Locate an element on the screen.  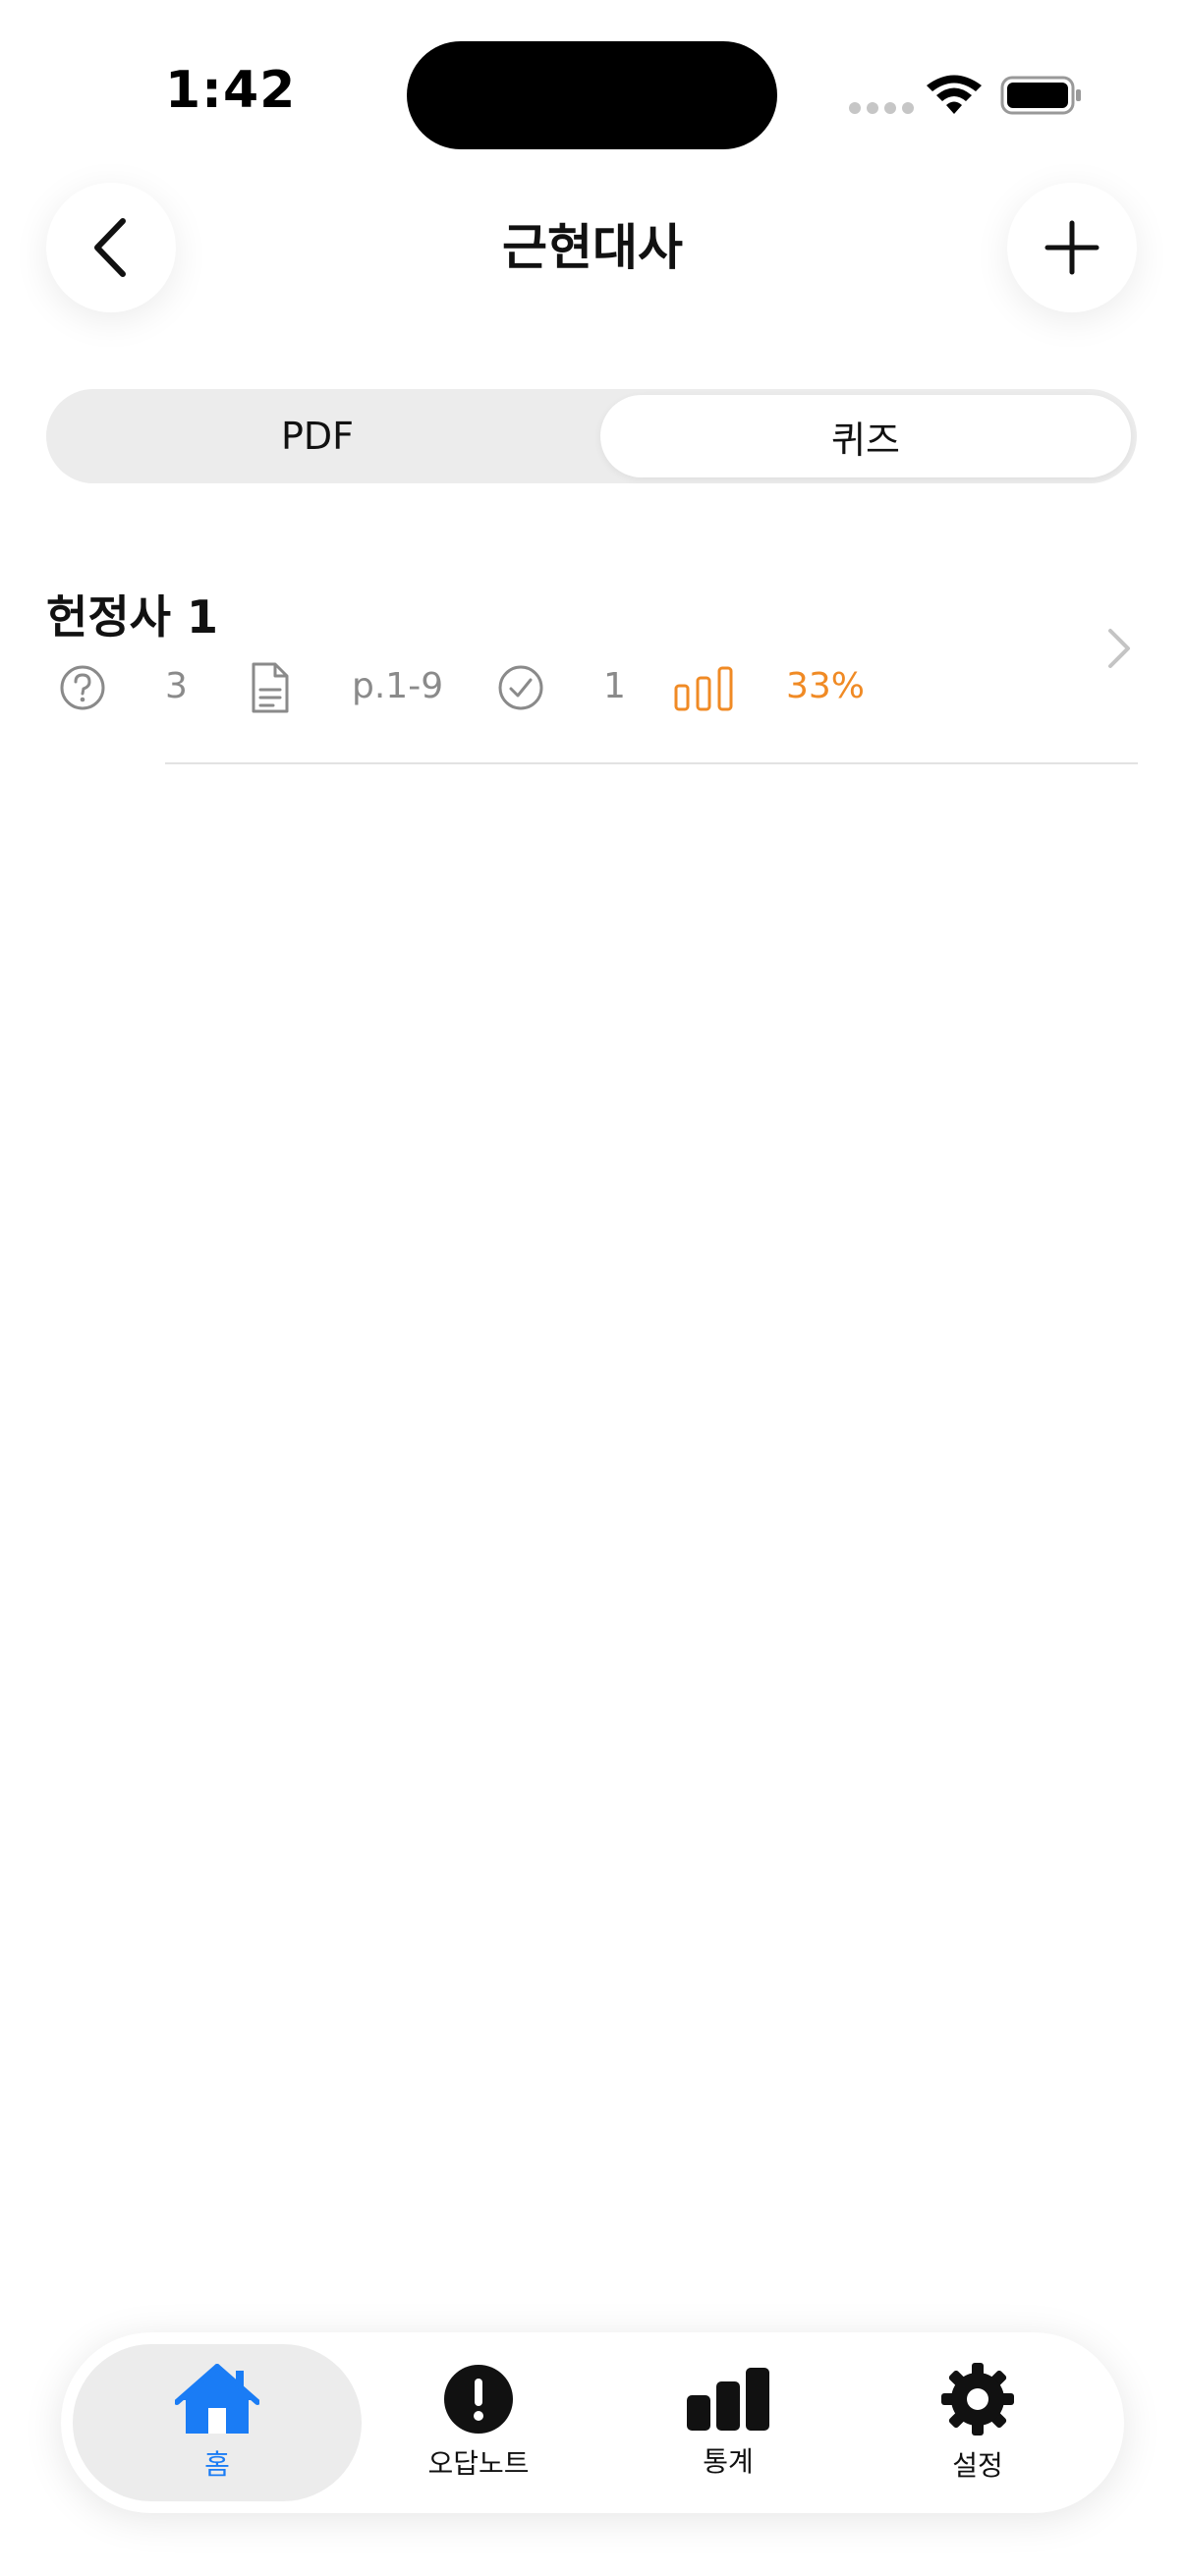
question-count: 3 is located at coordinates (177, 686).